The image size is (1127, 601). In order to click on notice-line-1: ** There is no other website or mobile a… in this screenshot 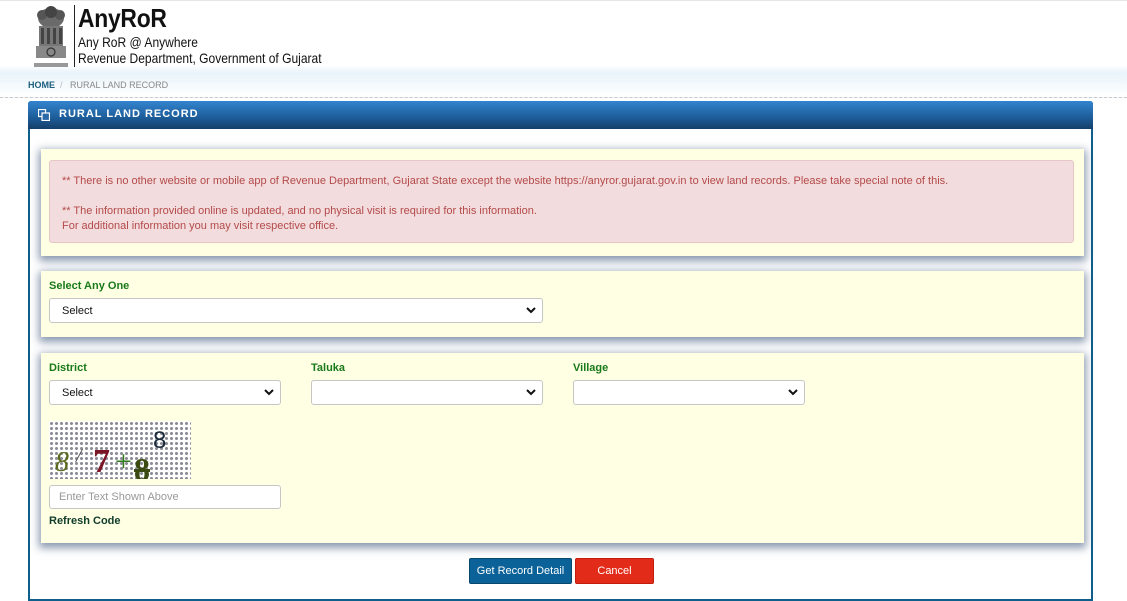, I will do `click(505, 181)`.